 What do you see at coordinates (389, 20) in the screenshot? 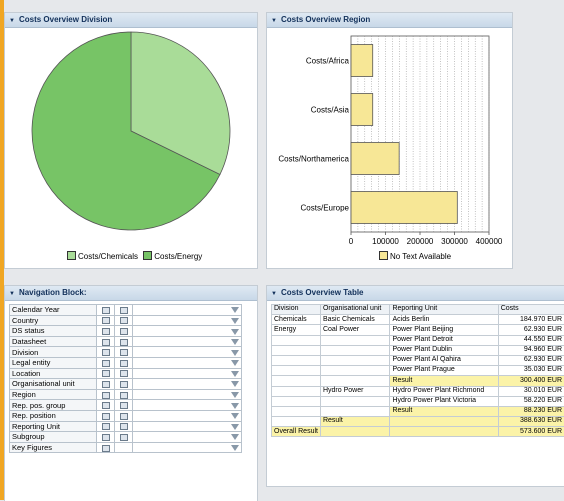
I see `region-panel-header: ▼Costs Overview Region` at bounding box center [389, 20].